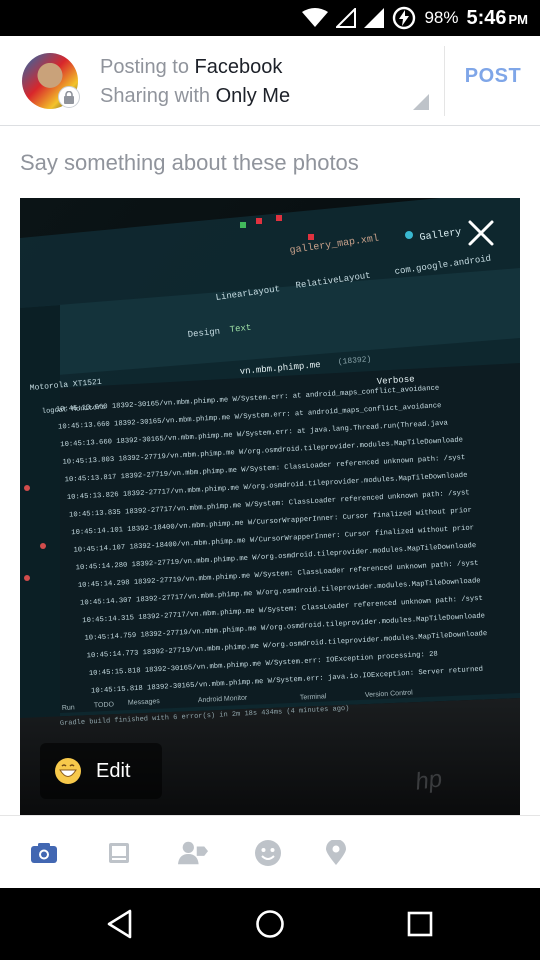  Describe the element at coordinates (481, 233) in the screenshot. I see `remove-photo-button` at that location.